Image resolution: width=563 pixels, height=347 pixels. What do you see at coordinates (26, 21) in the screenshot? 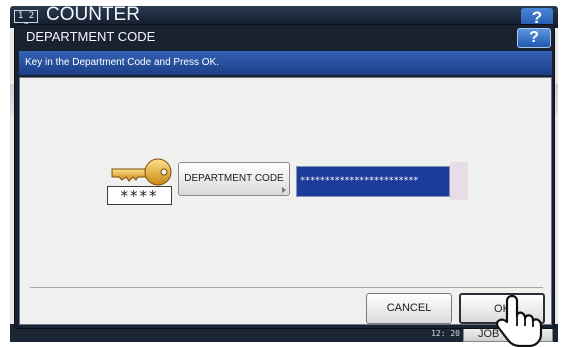
I see `counter-icon: 1 2 3` at bounding box center [26, 21].